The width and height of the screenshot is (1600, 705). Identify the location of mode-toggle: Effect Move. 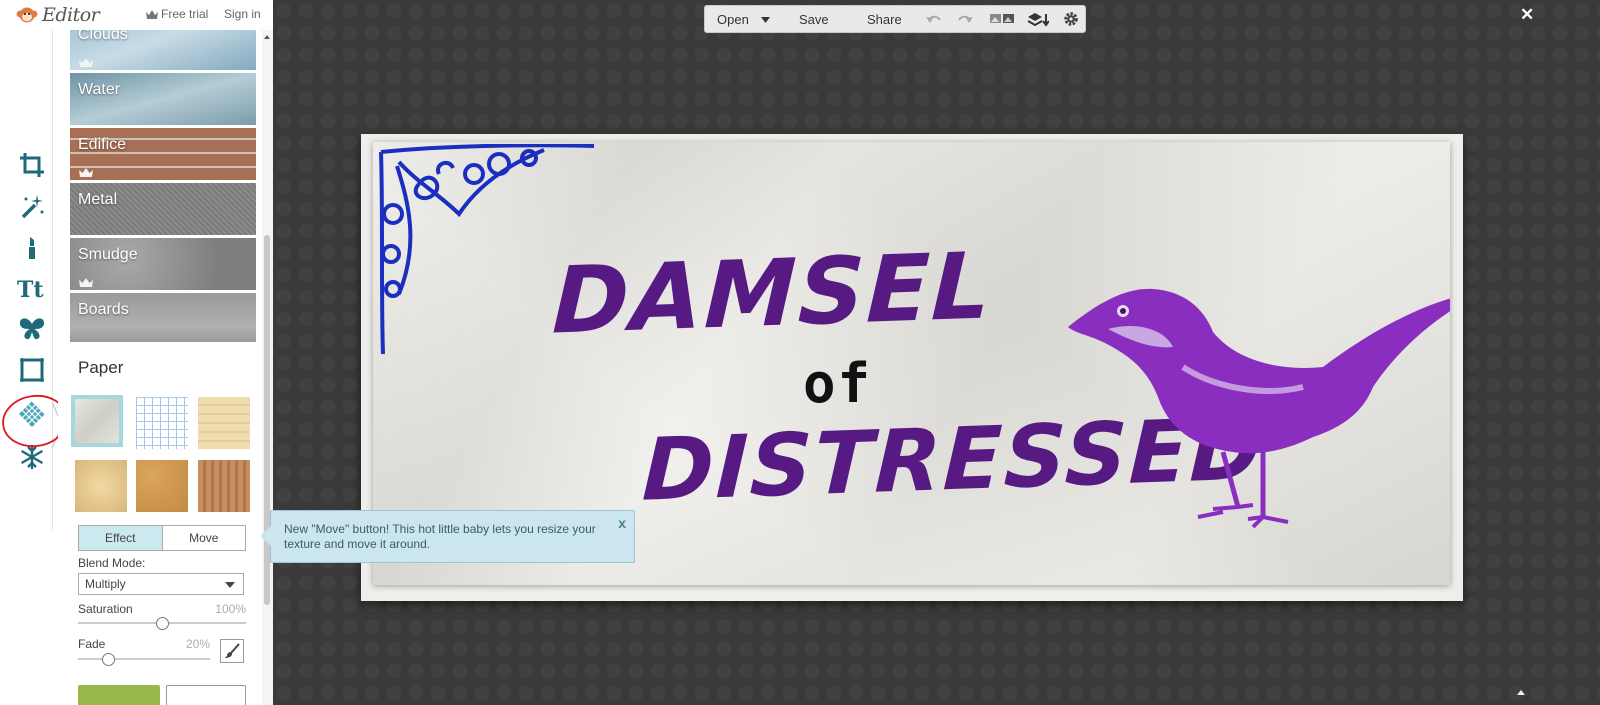
(162, 538).